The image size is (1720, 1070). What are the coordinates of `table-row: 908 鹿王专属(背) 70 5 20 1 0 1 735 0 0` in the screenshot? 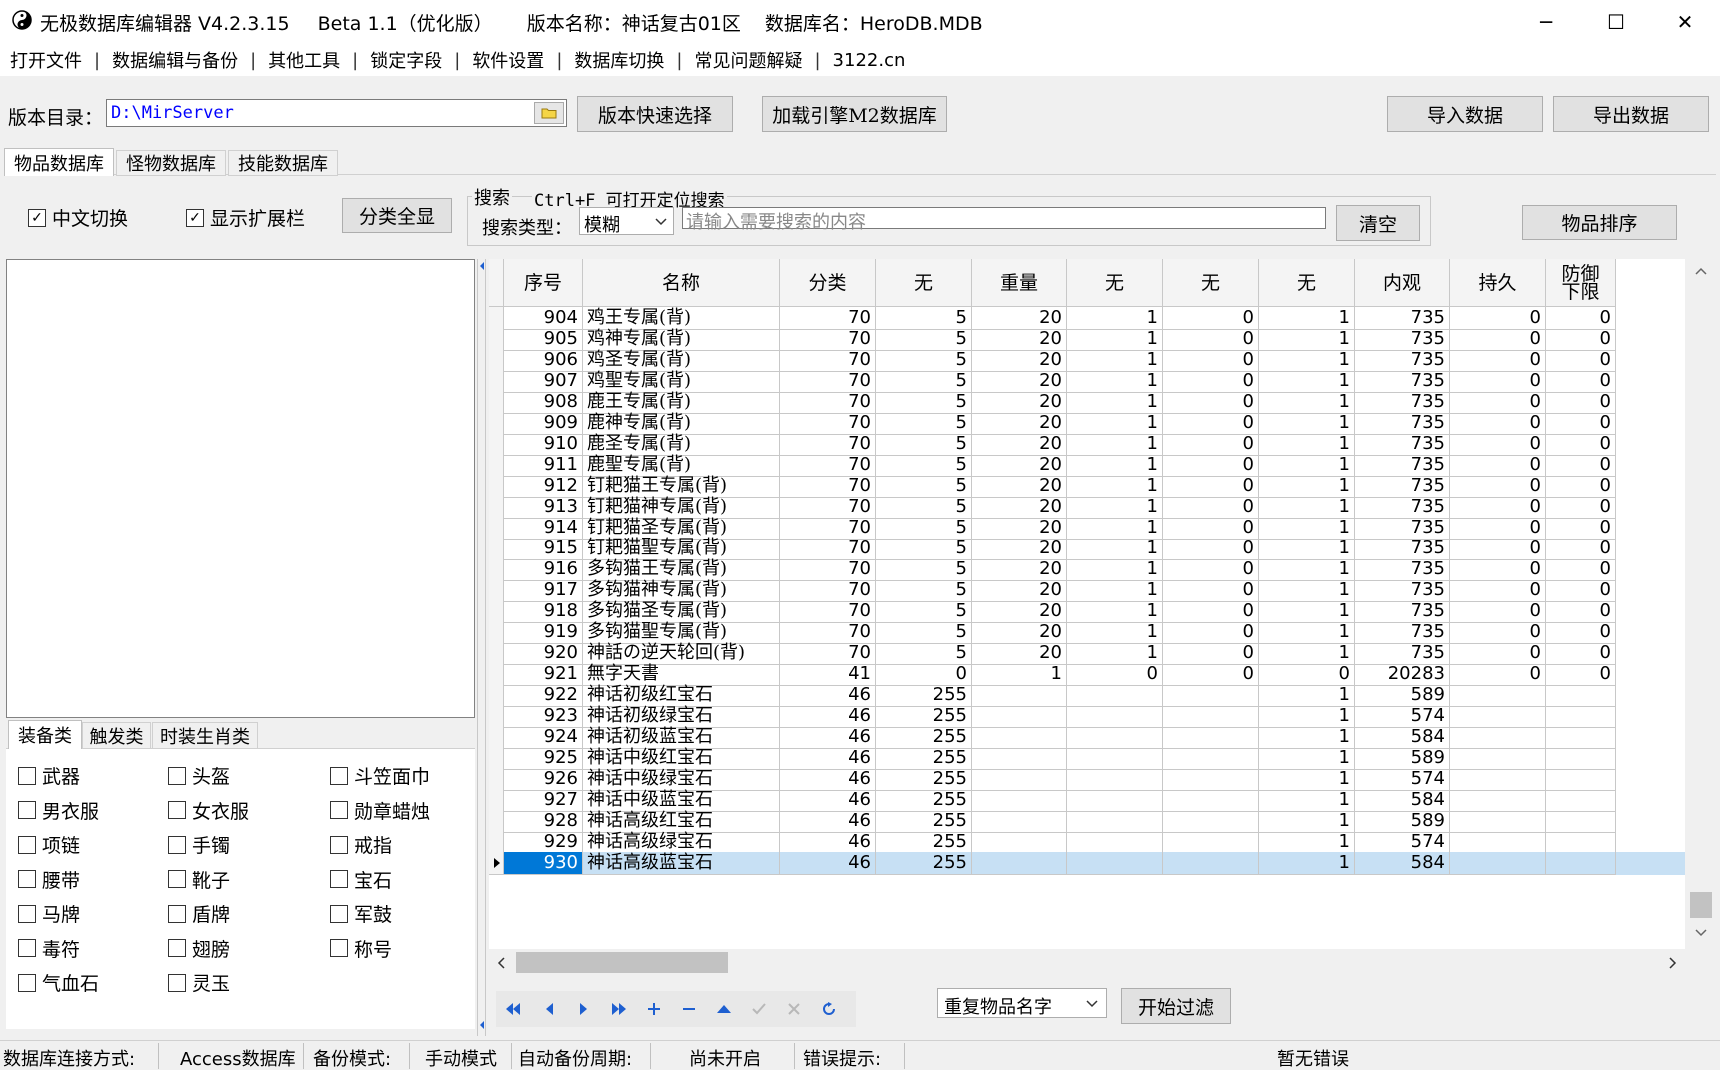 It's located at (1087, 402).